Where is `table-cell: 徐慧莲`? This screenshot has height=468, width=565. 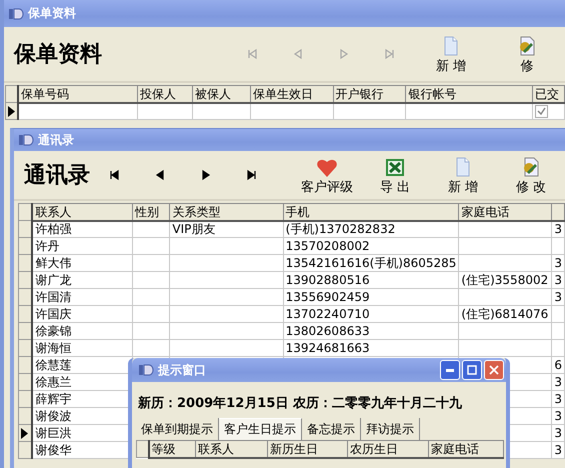
table-cell: 徐慧莲 is located at coordinates (53, 365).